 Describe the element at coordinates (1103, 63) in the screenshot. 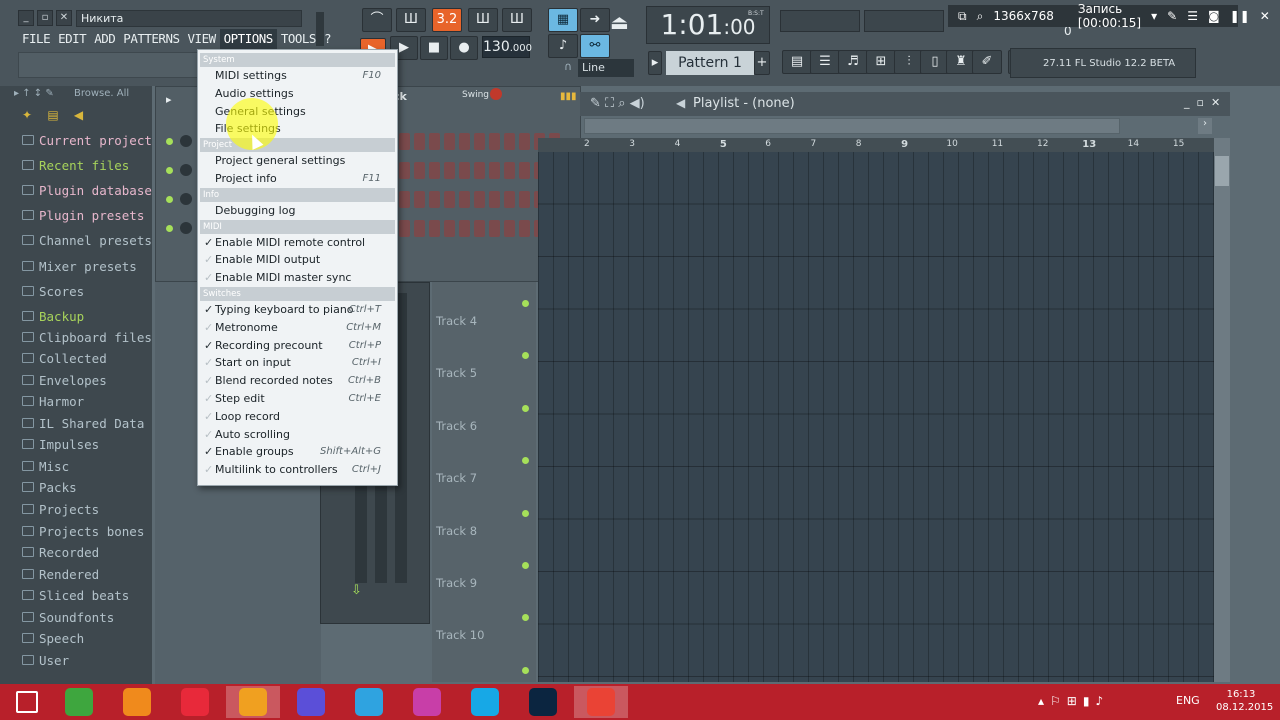

I see `news-panel: 27.11 FL Studio 12.2 BETA` at that location.